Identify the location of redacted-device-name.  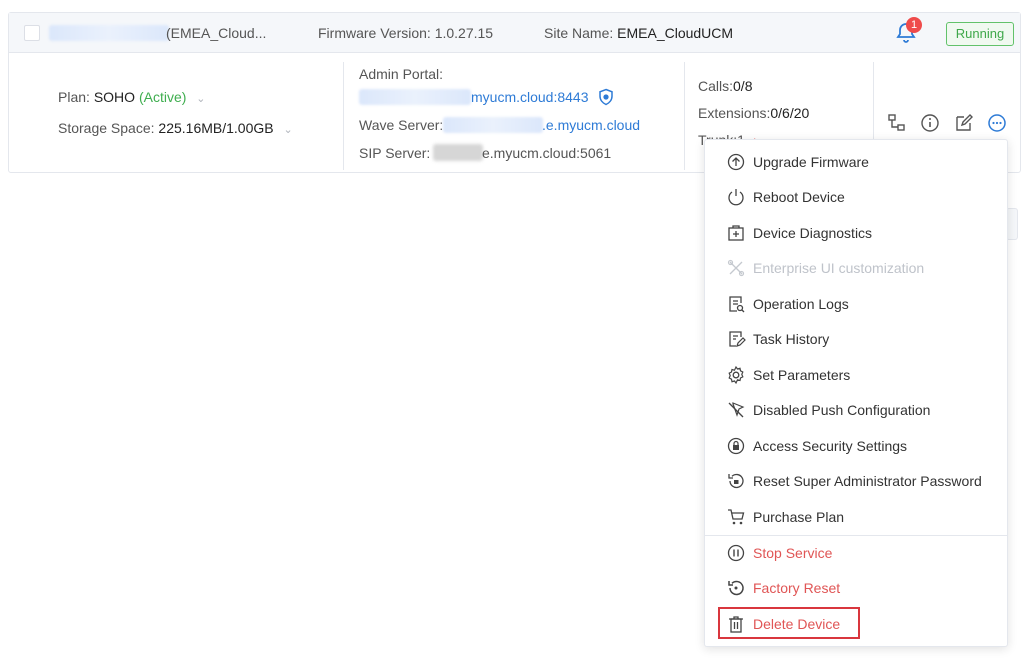
(109, 33).